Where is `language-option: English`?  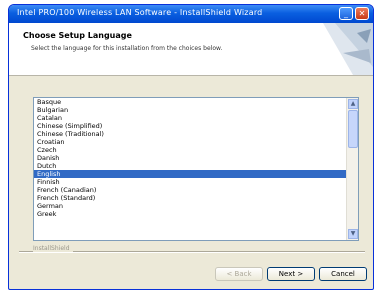 language-option: English is located at coordinates (190, 174).